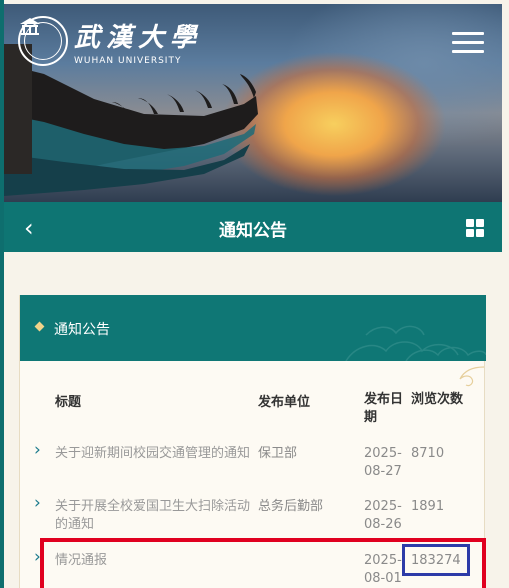  Describe the element at coordinates (278, 453) in the screenshot. I see `notice-unit: 保卫部` at that location.